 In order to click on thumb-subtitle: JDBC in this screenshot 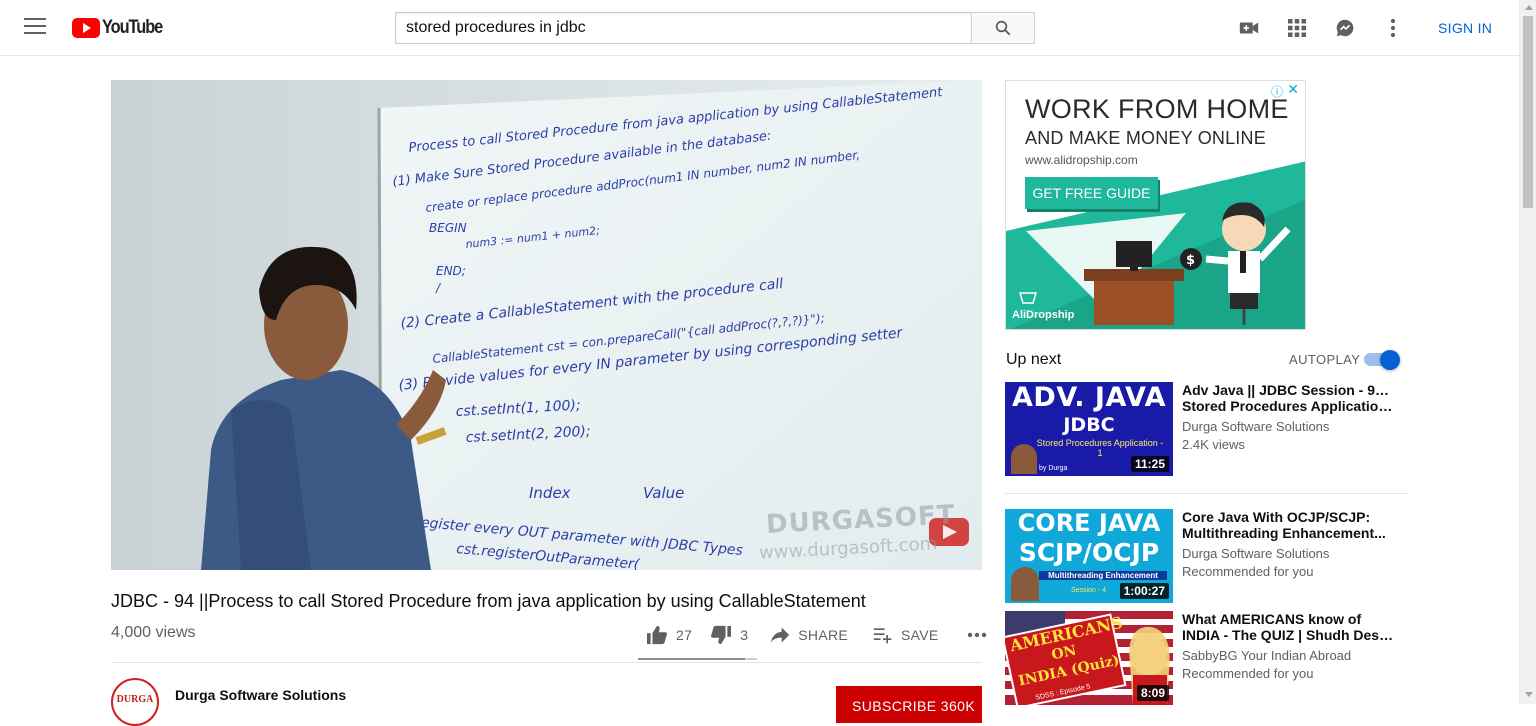, I will do `click(1089, 425)`.